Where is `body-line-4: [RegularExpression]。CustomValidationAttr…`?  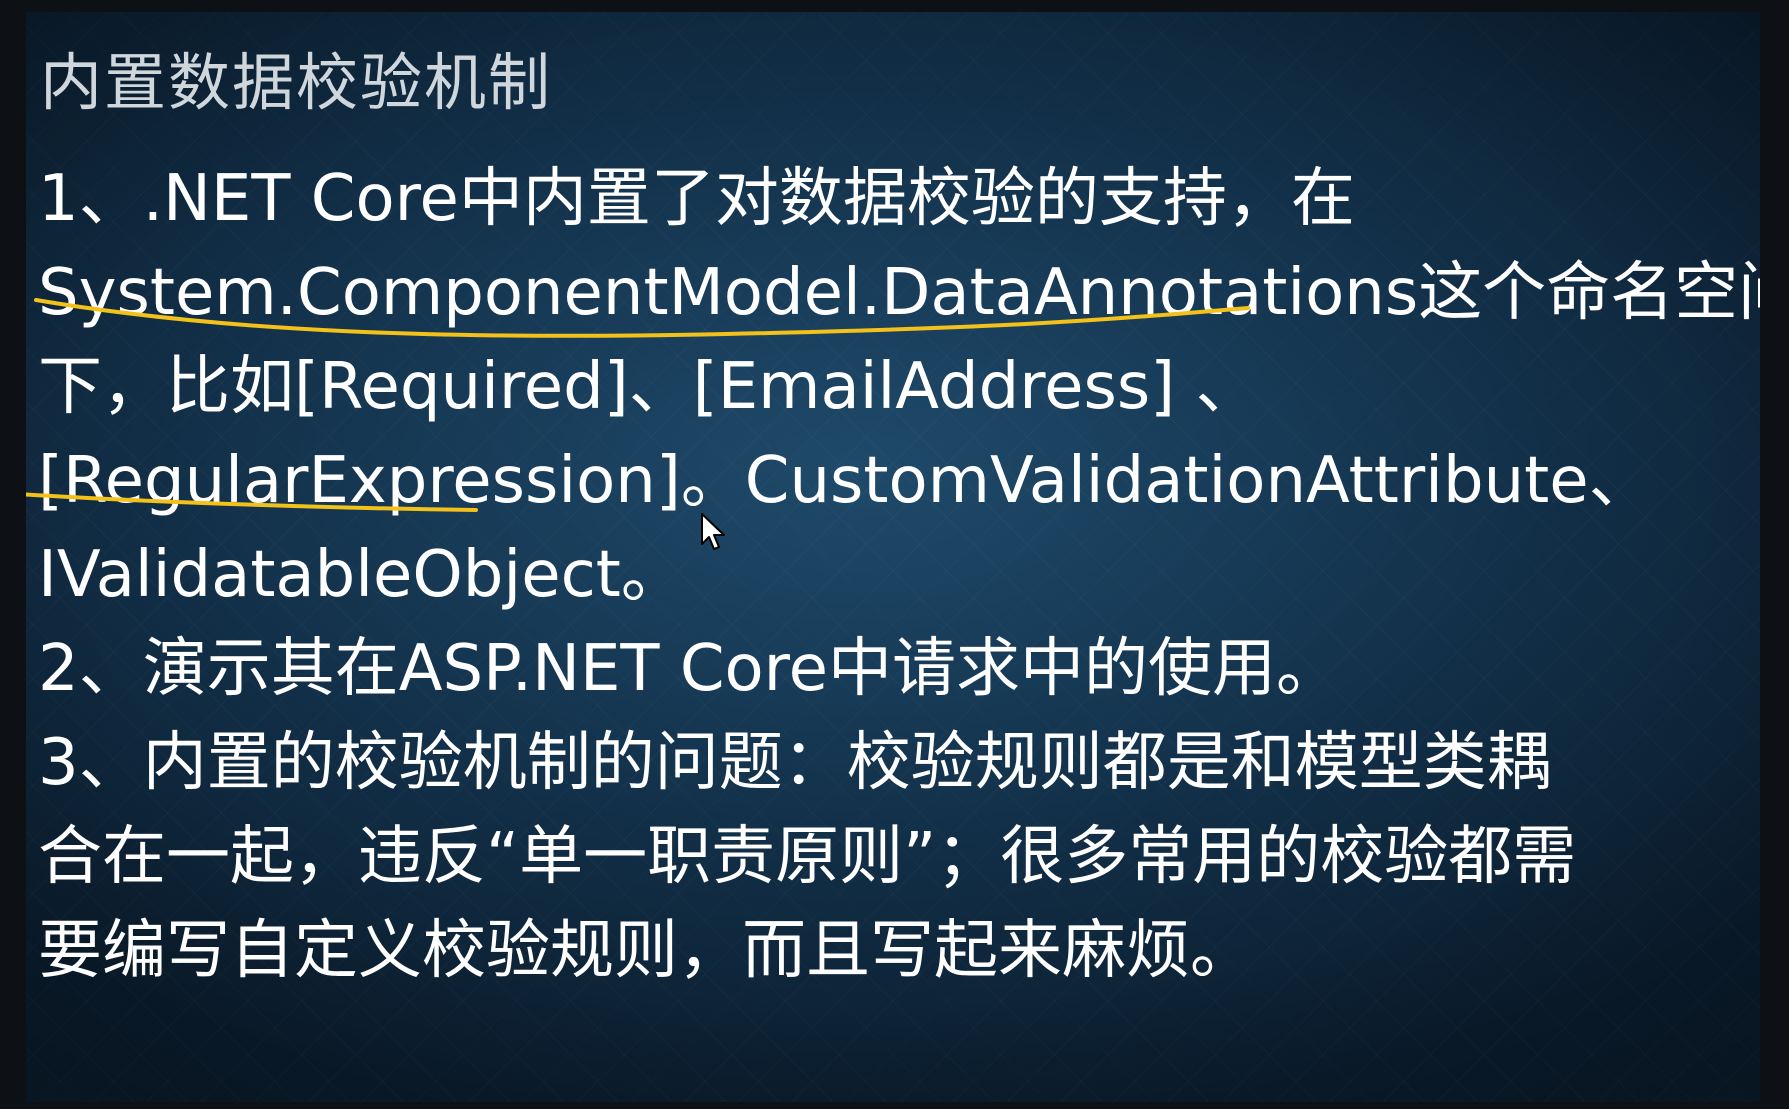
body-line-4: [RegularExpression]。CustomValidationAttr… is located at coordinates (845, 481).